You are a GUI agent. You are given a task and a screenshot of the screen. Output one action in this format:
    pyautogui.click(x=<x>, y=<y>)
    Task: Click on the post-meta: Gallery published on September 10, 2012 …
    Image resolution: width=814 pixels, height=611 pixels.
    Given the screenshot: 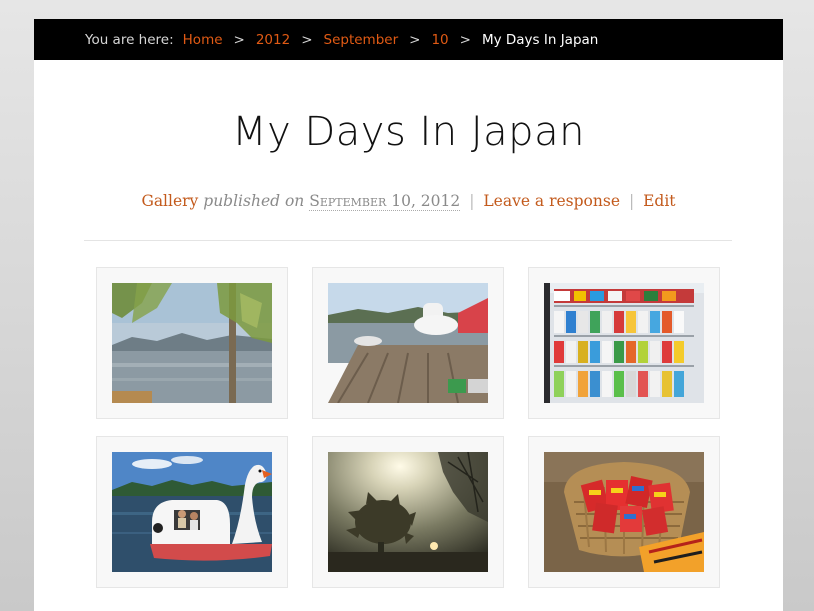 What is the action you would take?
    pyautogui.click(x=408, y=201)
    